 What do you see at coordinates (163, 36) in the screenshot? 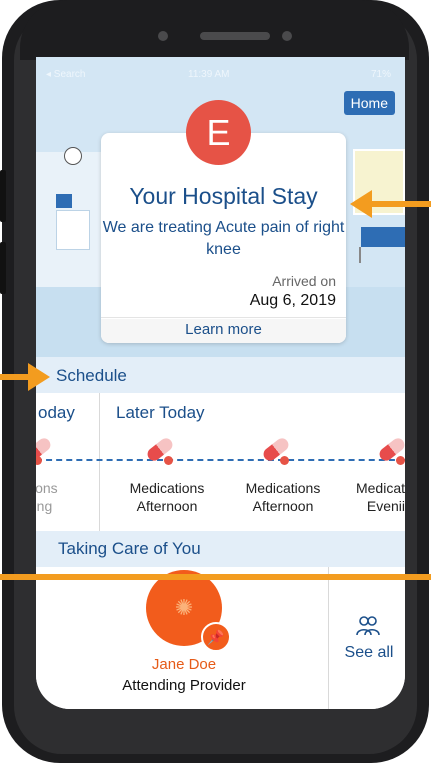
I see `front-camera` at bounding box center [163, 36].